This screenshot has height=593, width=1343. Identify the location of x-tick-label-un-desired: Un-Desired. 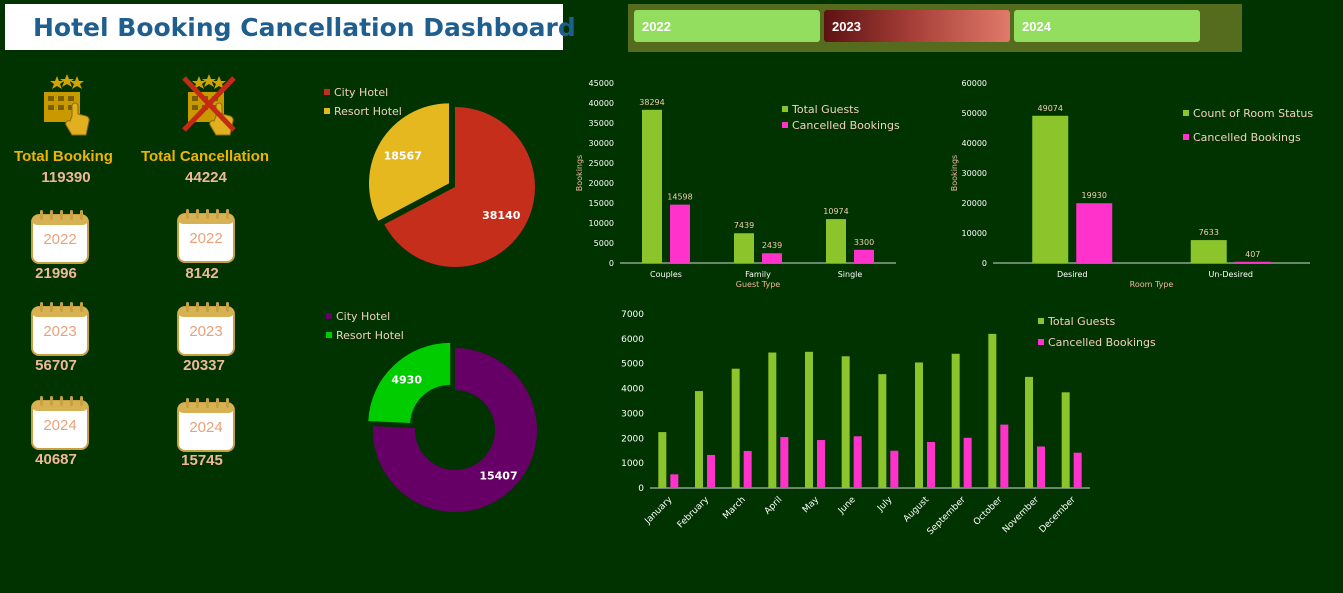
(1231, 274).